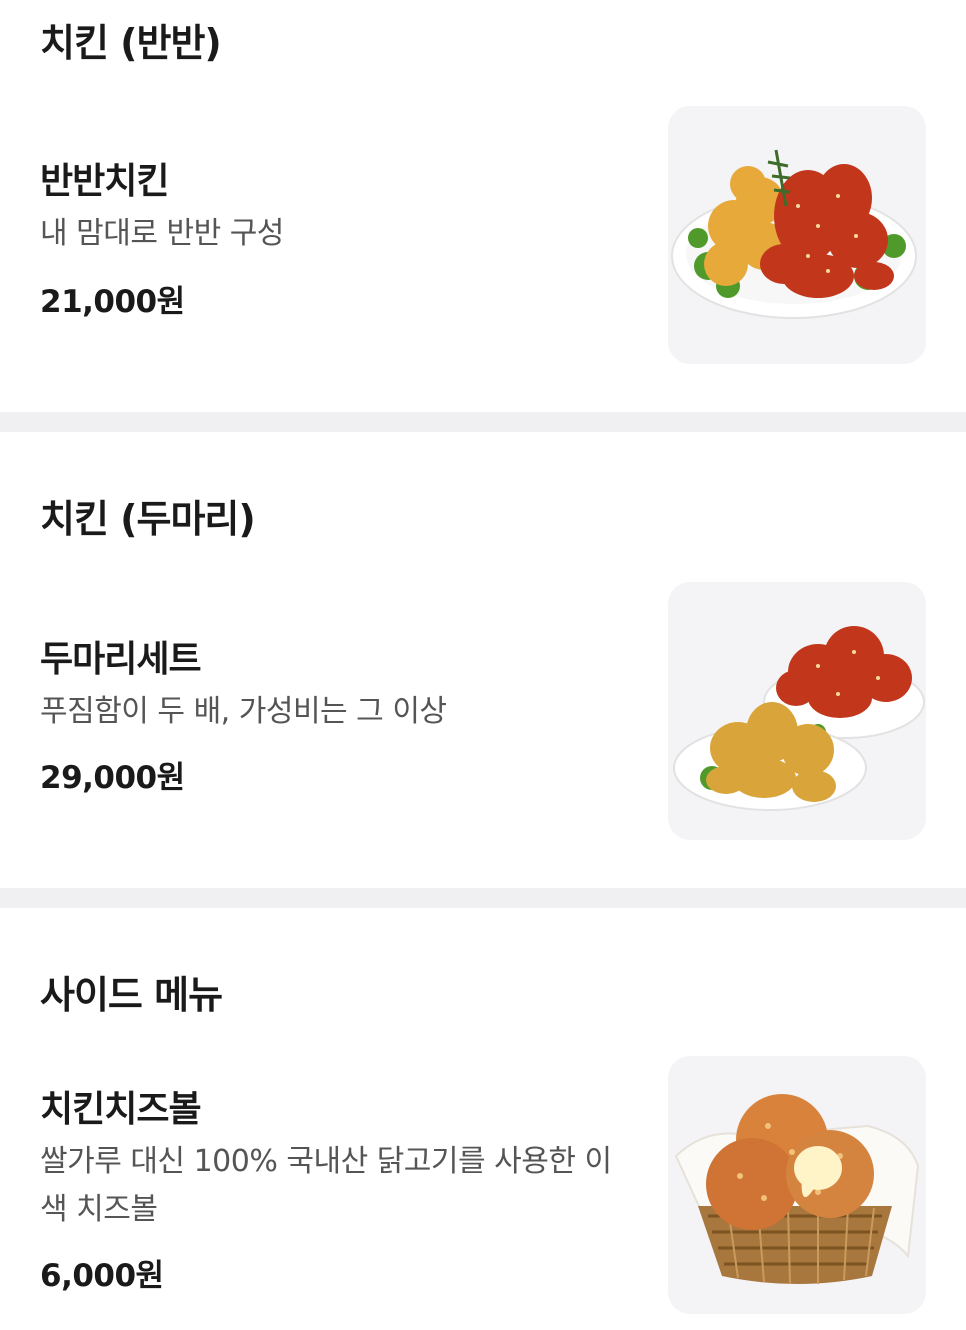 The height and width of the screenshot is (1330, 966). What do you see at coordinates (104, 181) in the screenshot?
I see `item-name: 반반치킨` at bounding box center [104, 181].